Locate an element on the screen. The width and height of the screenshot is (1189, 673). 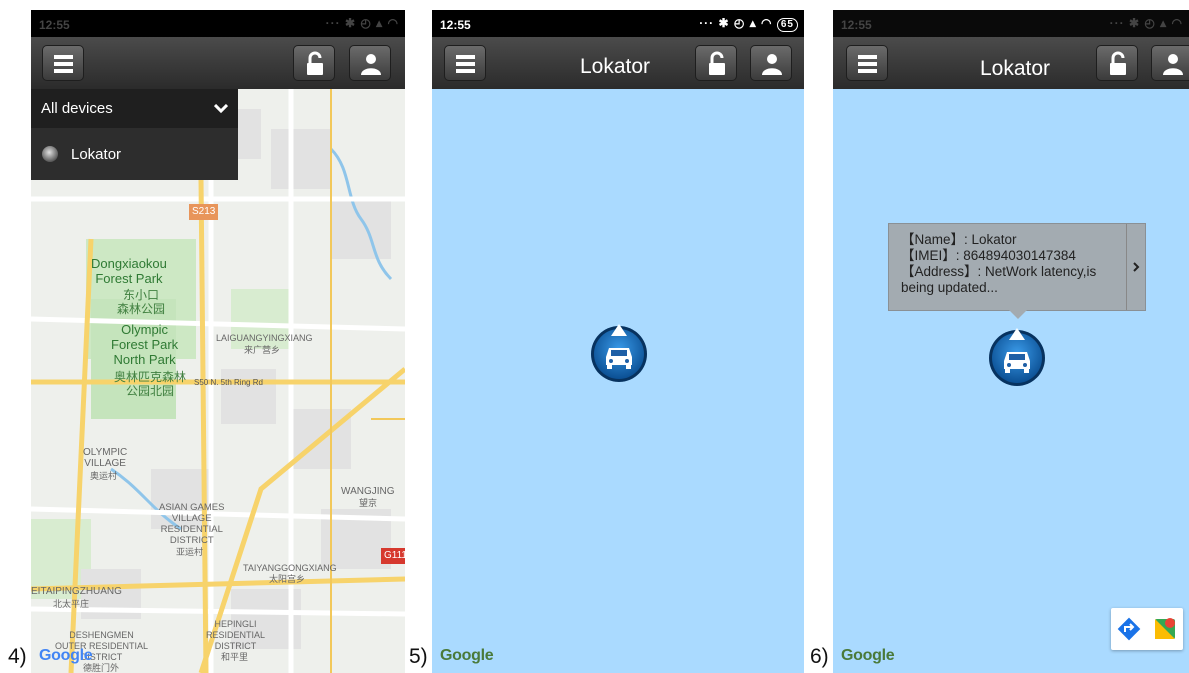
place-beitaipingzhuang-cn: 北太平庄 is located at coordinates (71, 604).